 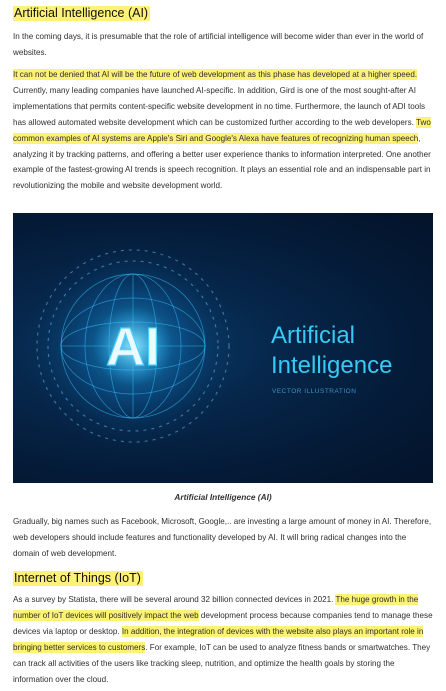 I want to click on section-heading-ai: Artificial Intelligence (AI), so click(x=82, y=13).